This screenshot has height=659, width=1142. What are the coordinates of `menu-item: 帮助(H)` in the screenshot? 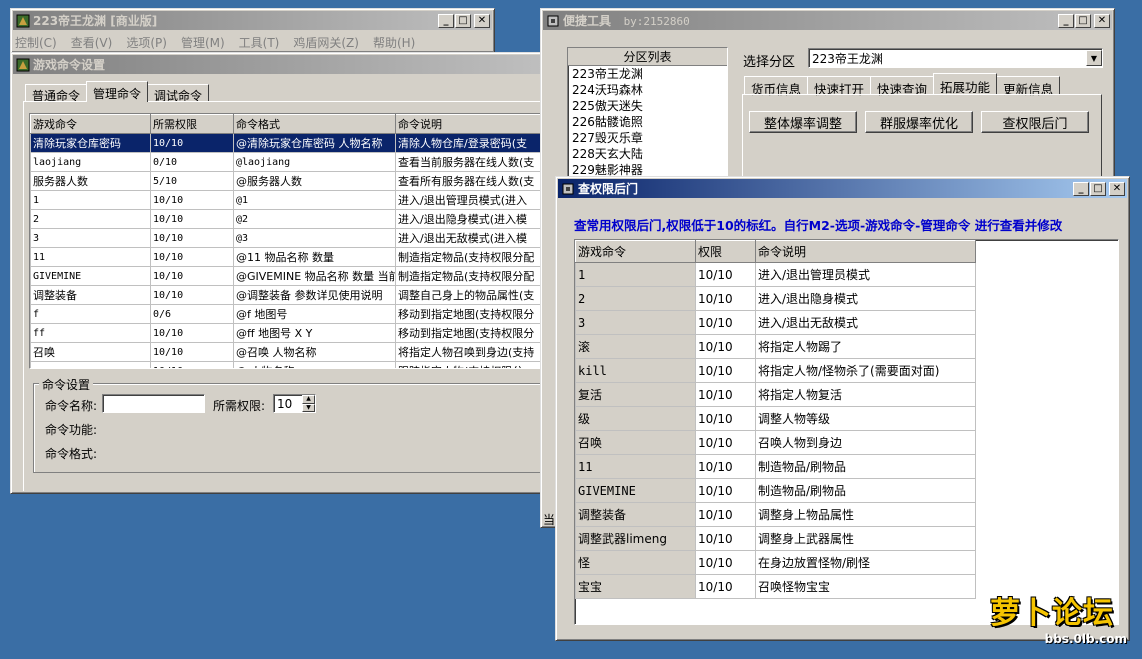 It's located at (394, 42).